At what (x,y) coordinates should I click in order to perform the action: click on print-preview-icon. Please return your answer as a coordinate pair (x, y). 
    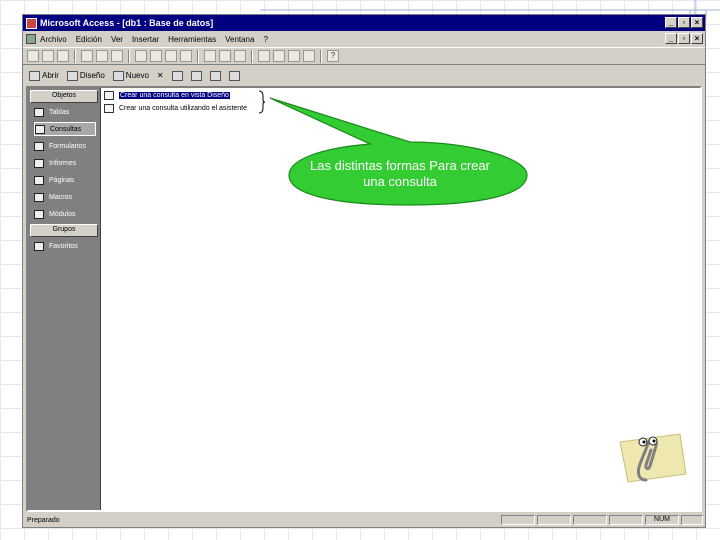
    Looking at the image, I should click on (102, 56).